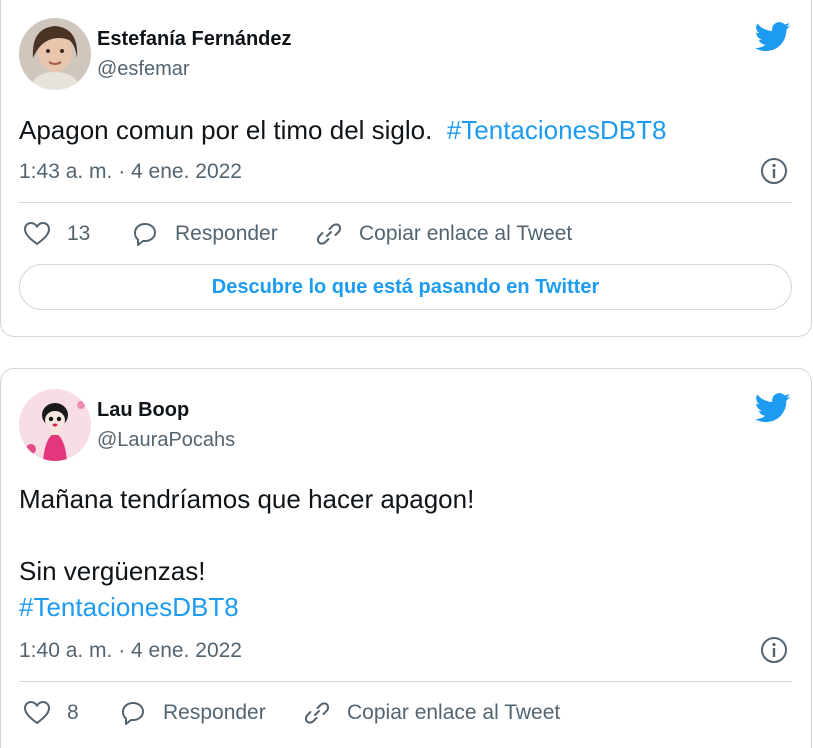  I want to click on tweet-text-line: Mañana tendríamos que hacer apagon!, so click(247, 499).